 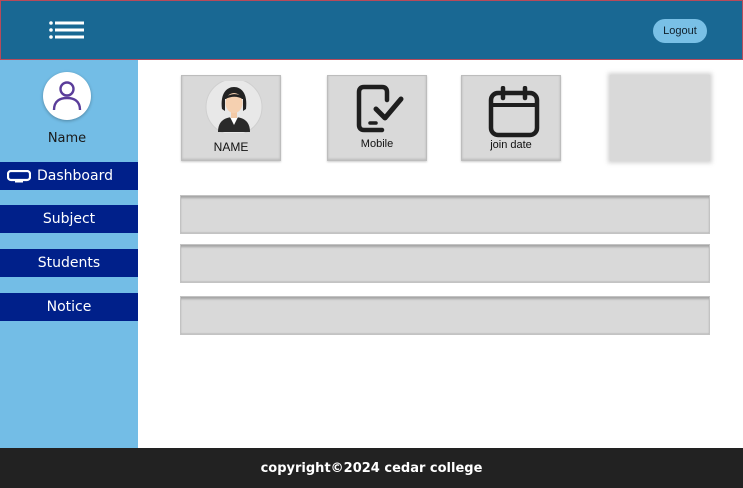 I want to click on user-avatar-icon, so click(x=67, y=96).